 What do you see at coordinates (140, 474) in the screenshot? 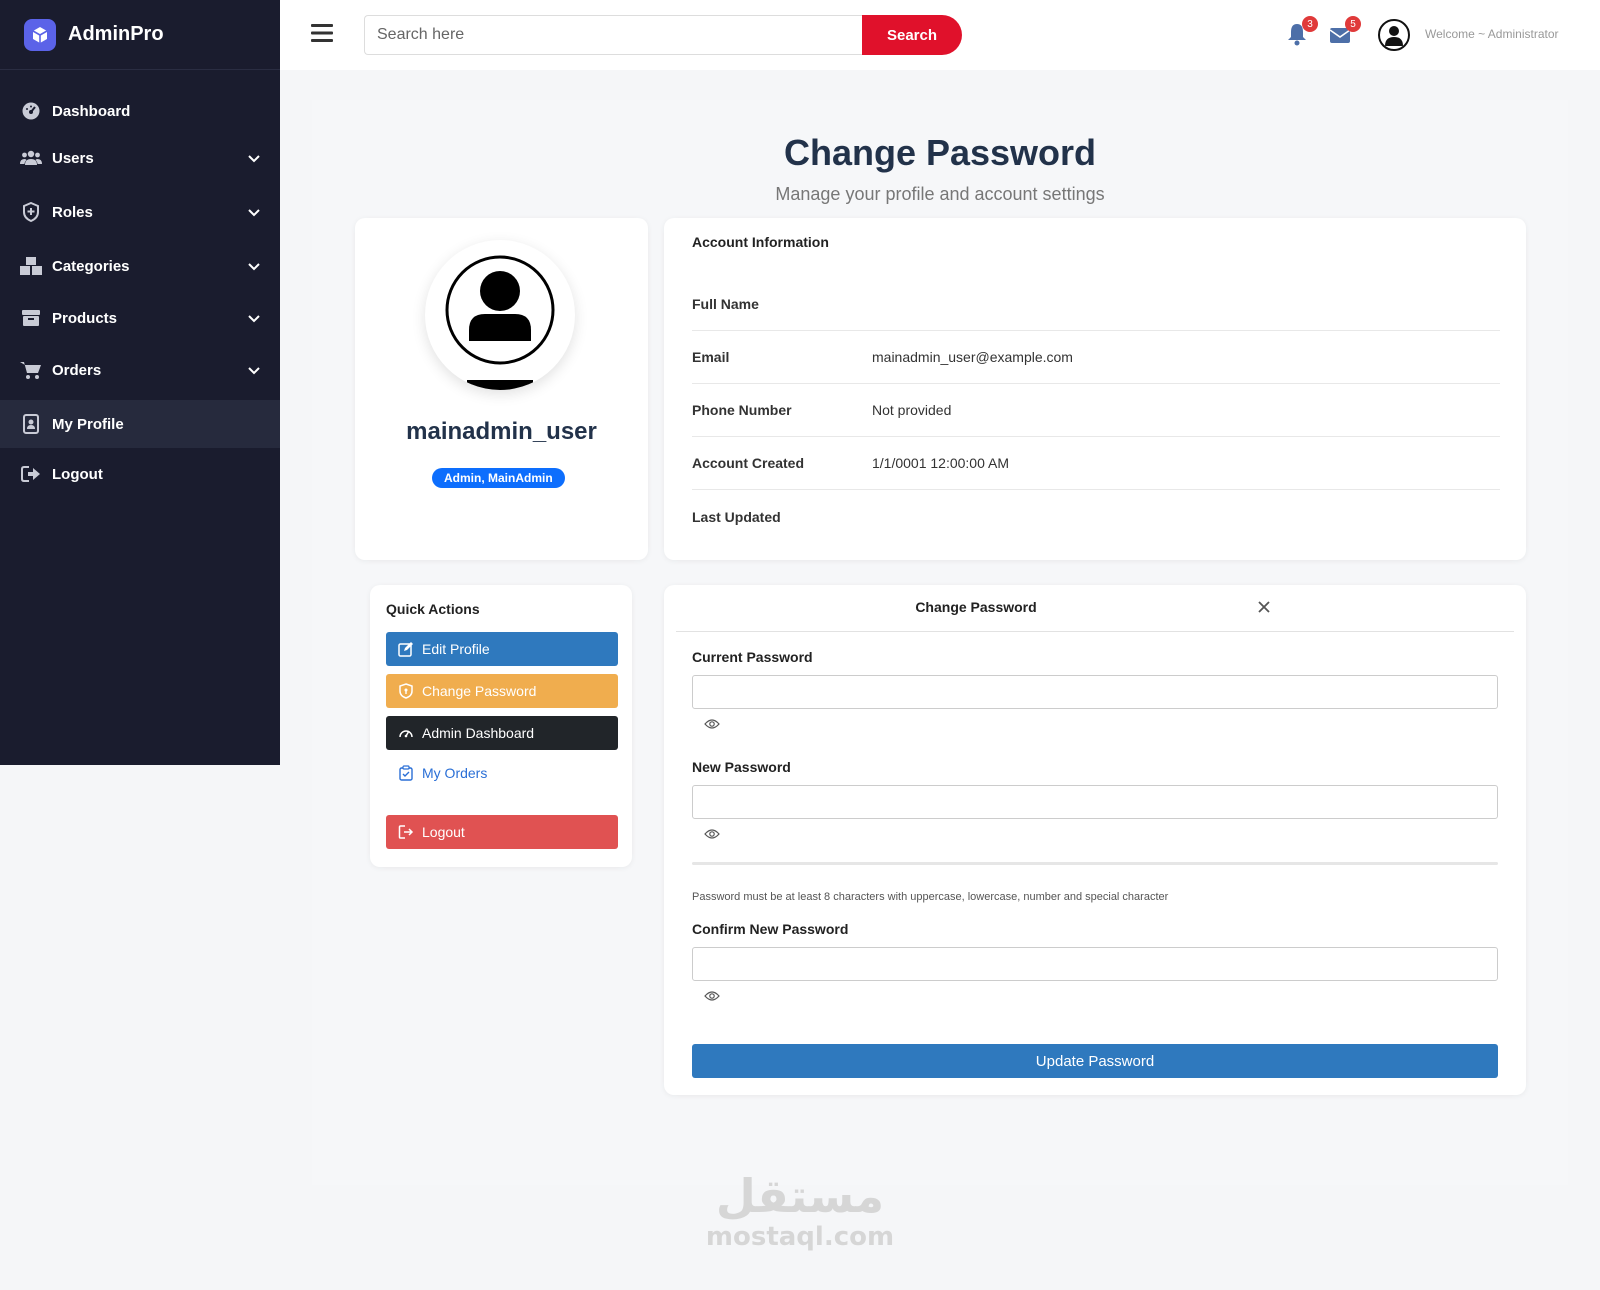
I see `sidebar-item-logout: Logout` at bounding box center [140, 474].